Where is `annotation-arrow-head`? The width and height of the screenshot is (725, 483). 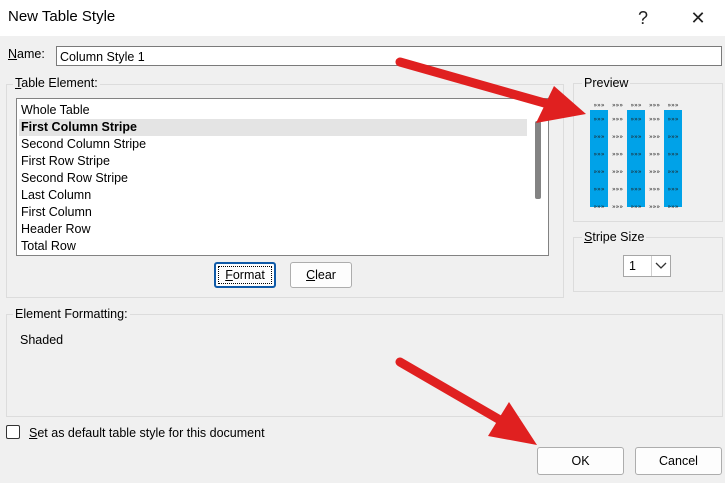
annotation-arrow-head is located at coordinates (512, 423).